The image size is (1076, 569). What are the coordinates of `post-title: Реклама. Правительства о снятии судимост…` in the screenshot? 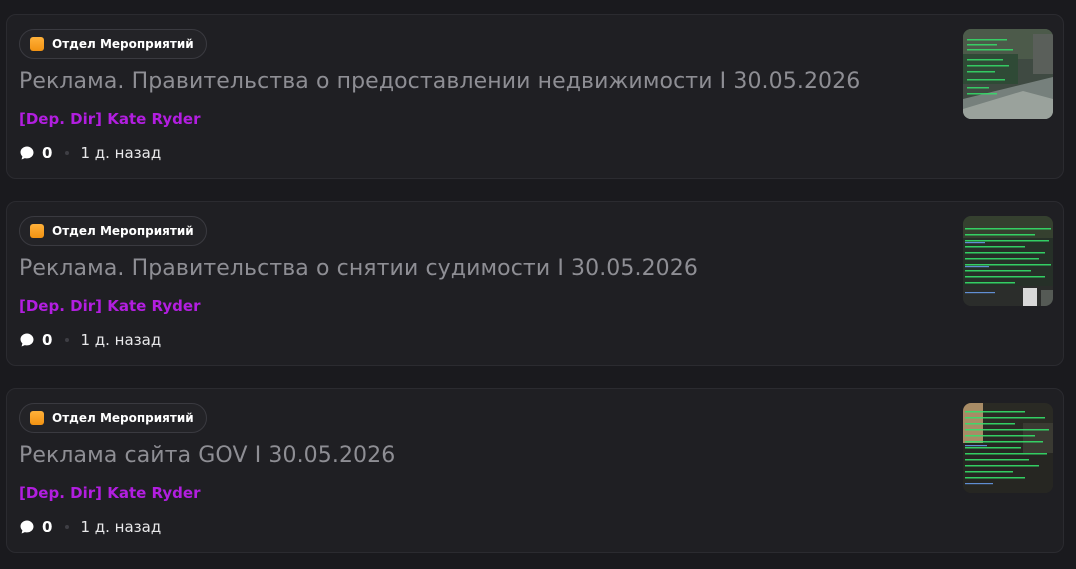 It's located at (358, 268).